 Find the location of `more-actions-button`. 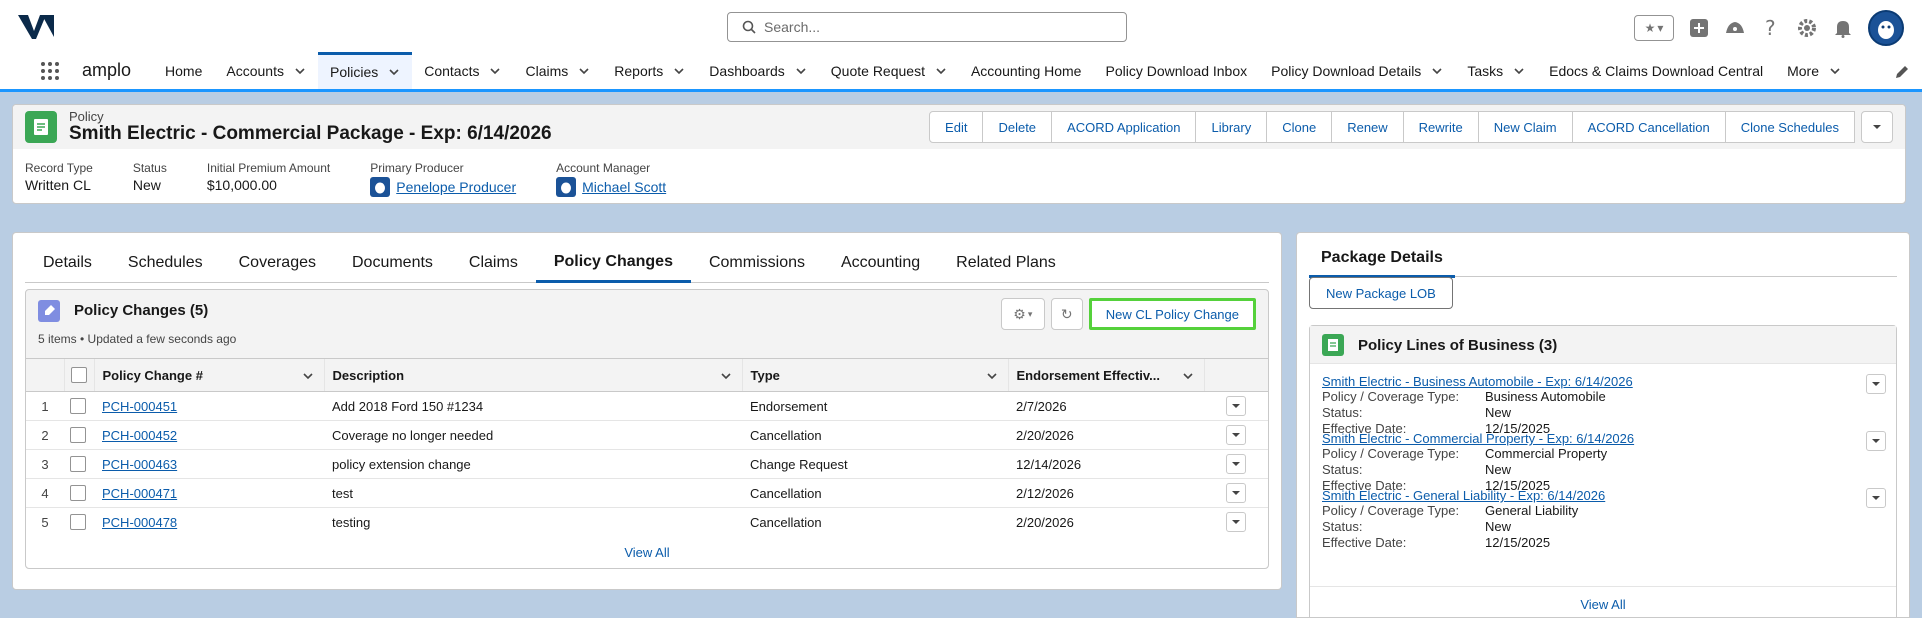

more-actions-button is located at coordinates (1877, 127).